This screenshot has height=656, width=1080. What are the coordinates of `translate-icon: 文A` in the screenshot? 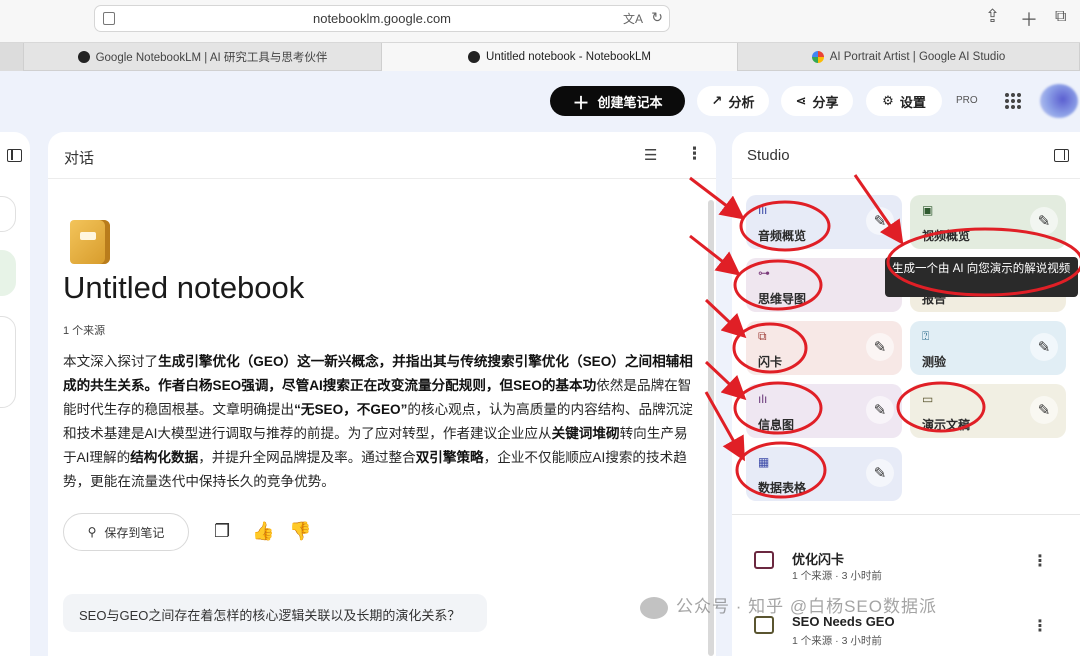 It's located at (633, 18).